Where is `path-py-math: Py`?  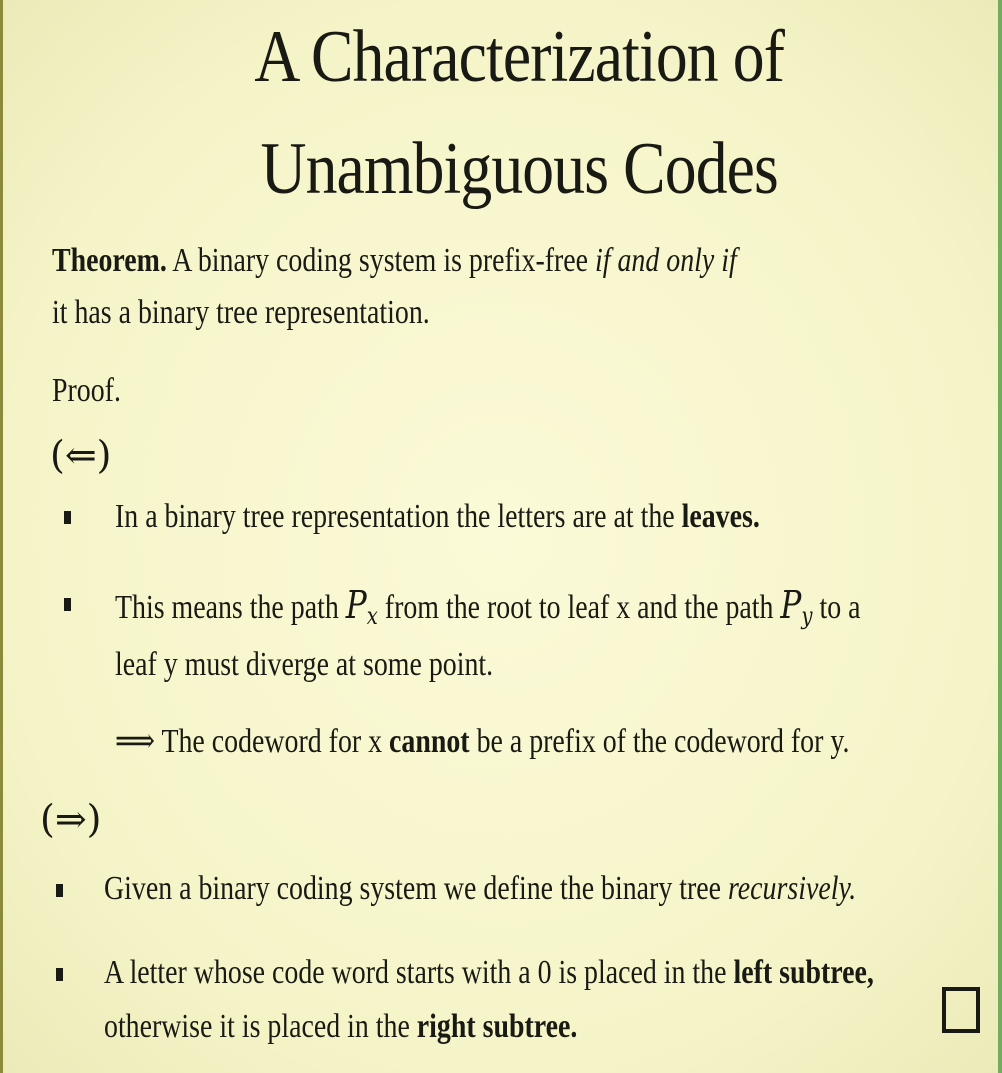 path-py-math: Py is located at coordinates (796, 606).